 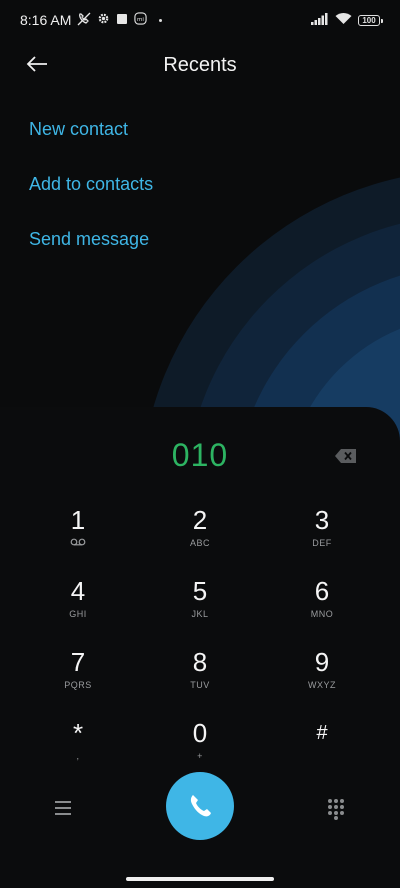 I want to click on mi-icon: mi, so click(x=141, y=20).